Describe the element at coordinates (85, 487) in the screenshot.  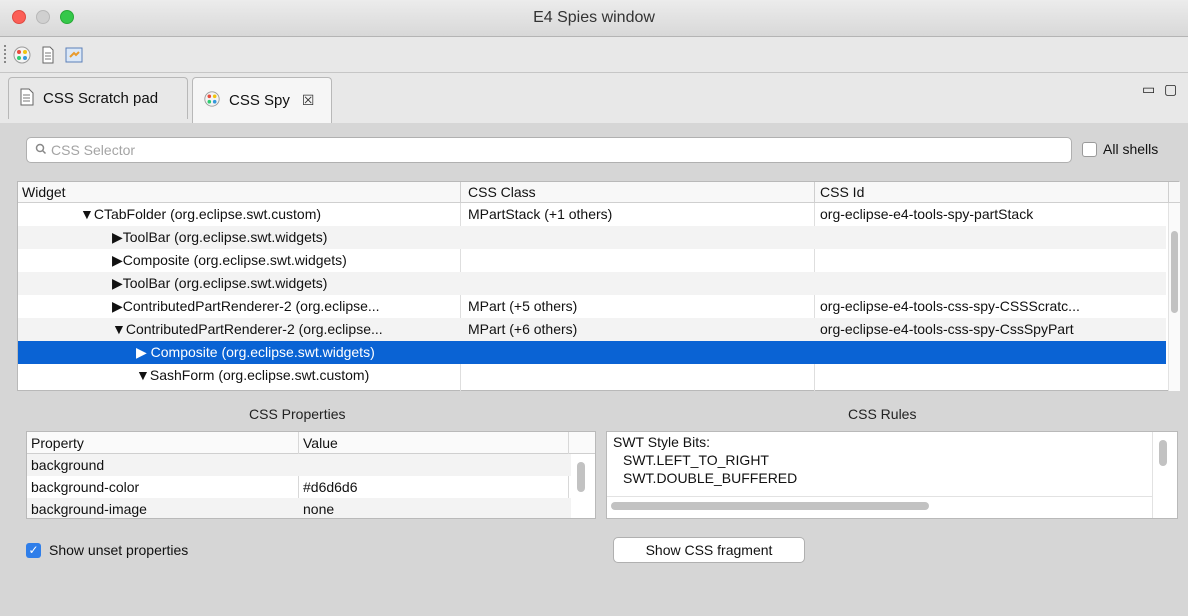
I see `property-name: background-color` at that location.